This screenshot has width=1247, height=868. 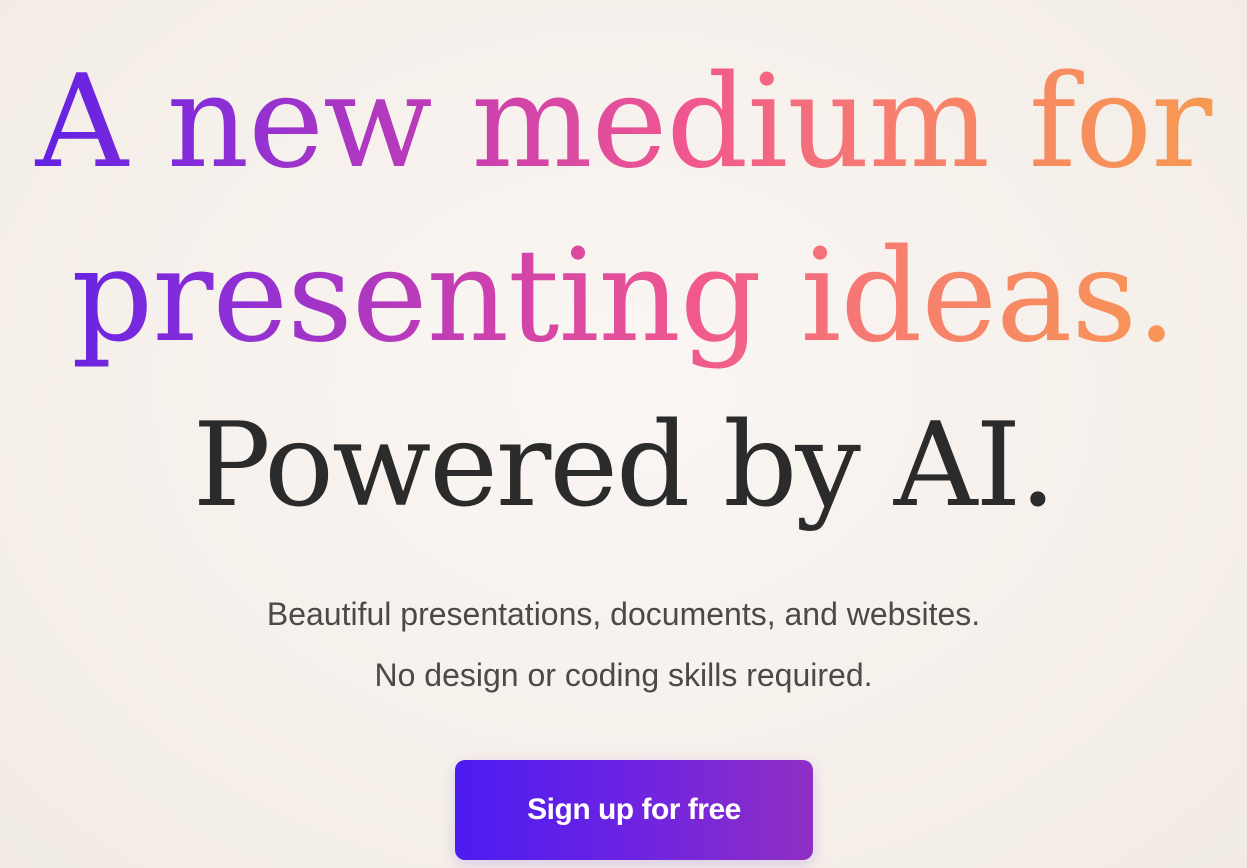 What do you see at coordinates (624, 465) in the screenshot?
I see `headline-powered-by-ai: Powered by AI.` at bounding box center [624, 465].